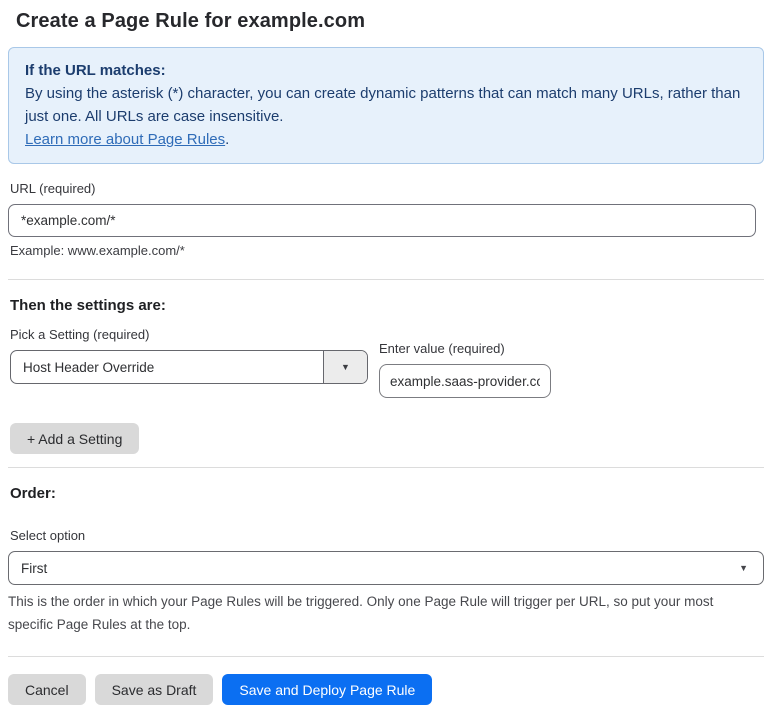  I want to click on cancel-button: Cancel, so click(47, 689).